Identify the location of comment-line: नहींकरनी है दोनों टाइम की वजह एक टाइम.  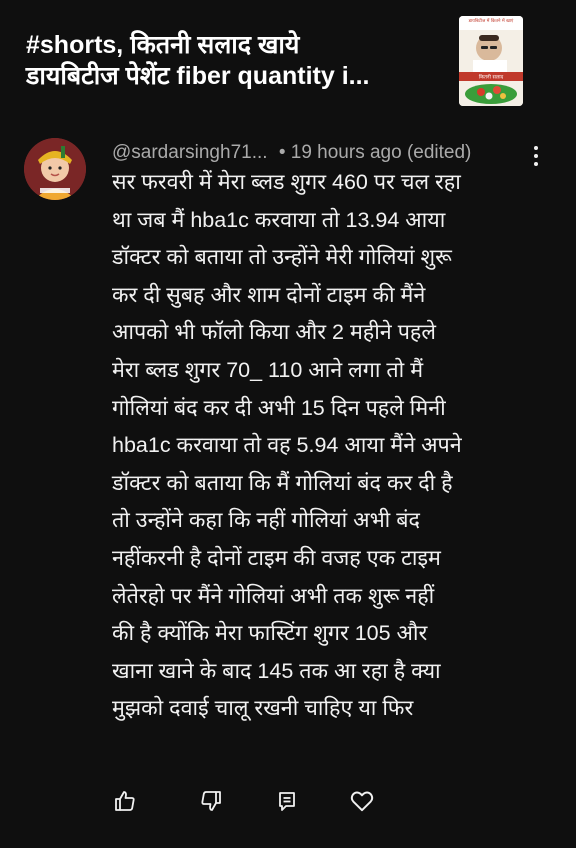
(276, 557).